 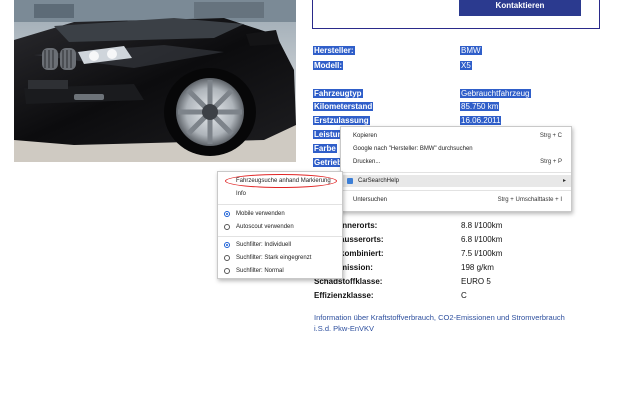 What do you see at coordinates (480, 106) in the screenshot?
I see `spec-value-mileage: 85.750 km` at bounding box center [480, 106].